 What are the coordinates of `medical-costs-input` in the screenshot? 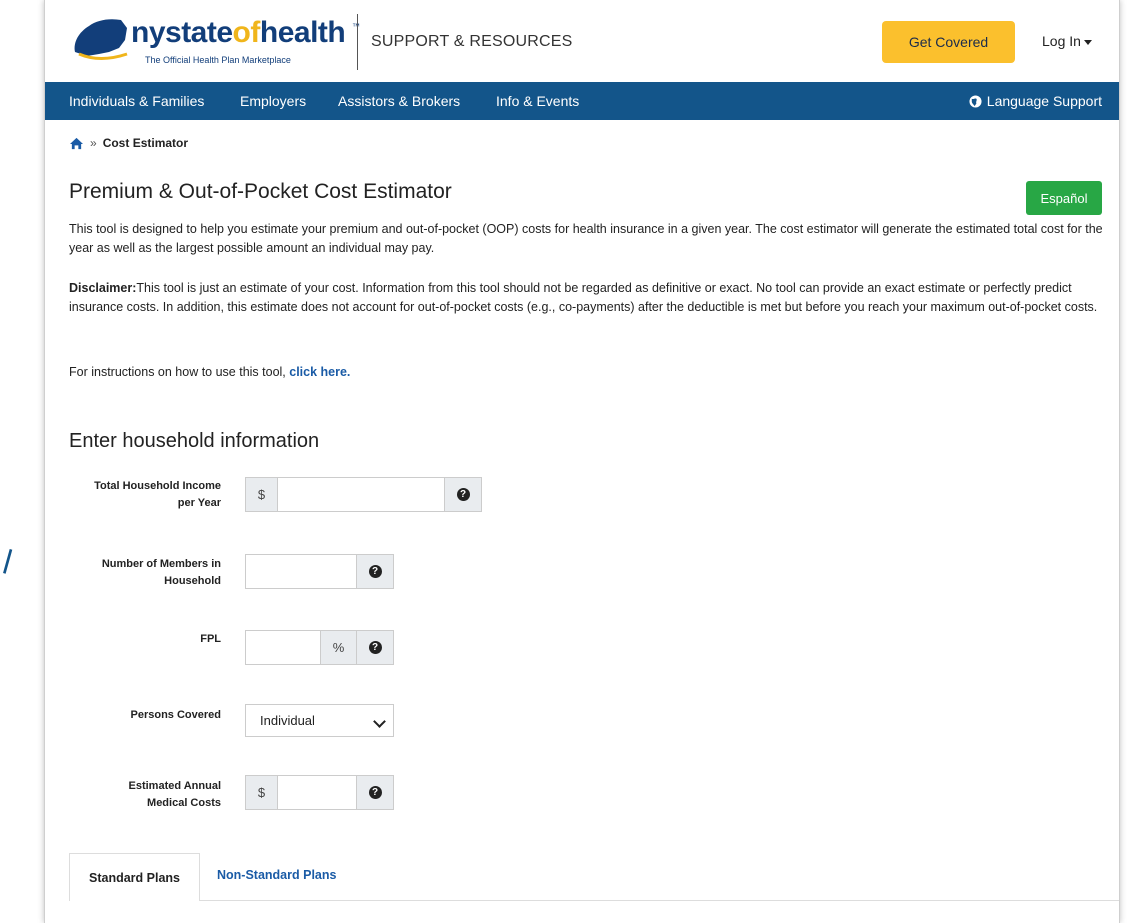 It's located at (317, 792).